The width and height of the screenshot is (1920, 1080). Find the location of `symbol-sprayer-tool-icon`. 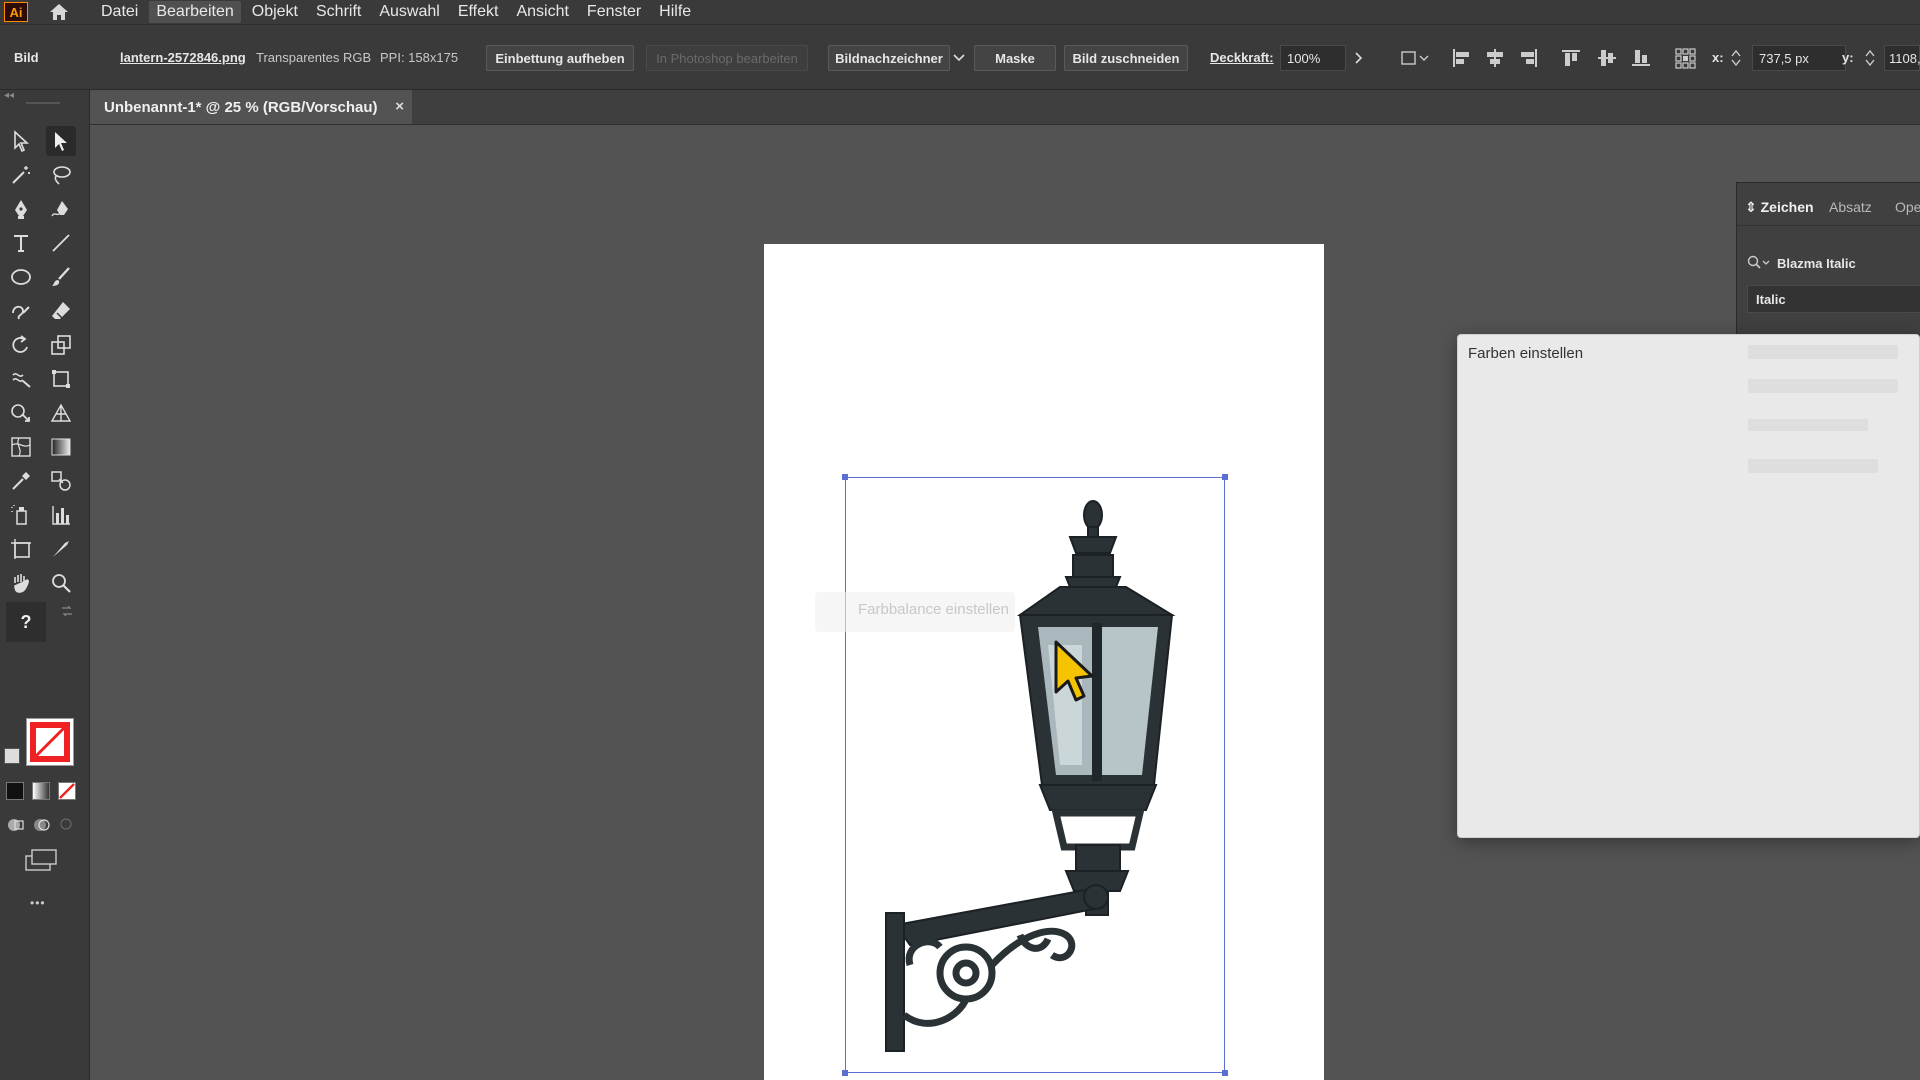

symbol-sprayer-tool-icon is located at coordinates (21, 515).